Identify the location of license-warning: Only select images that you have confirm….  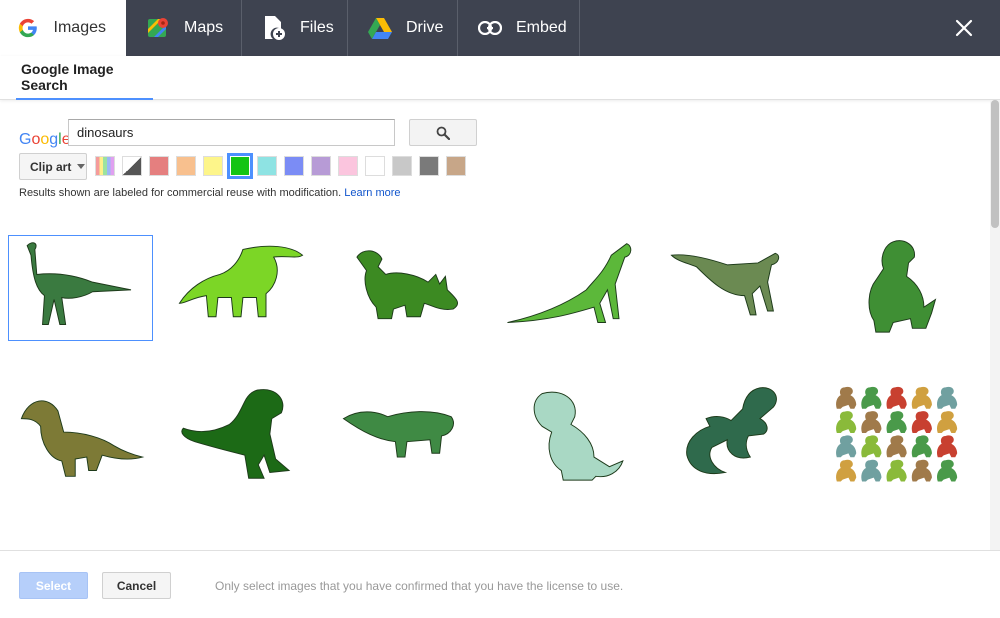
(419, 586).